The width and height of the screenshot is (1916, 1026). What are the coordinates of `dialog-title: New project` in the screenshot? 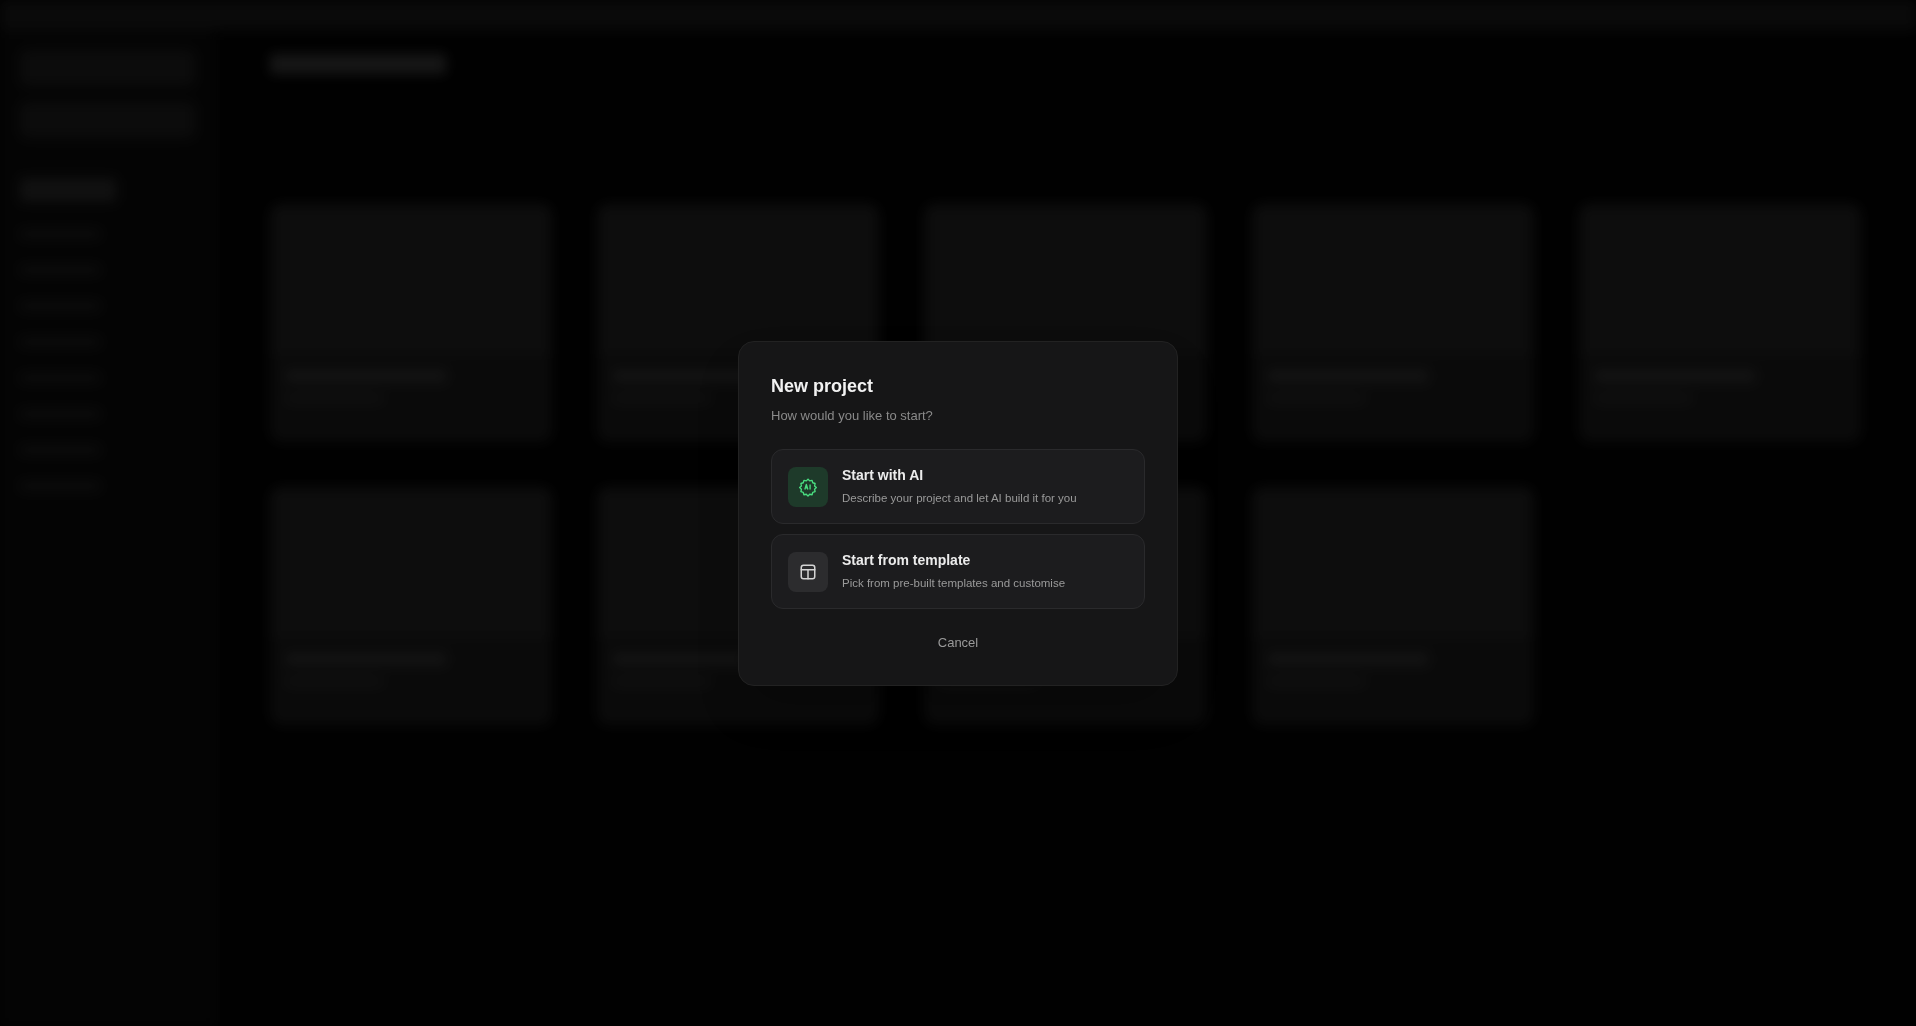 It's located at (823, 386).